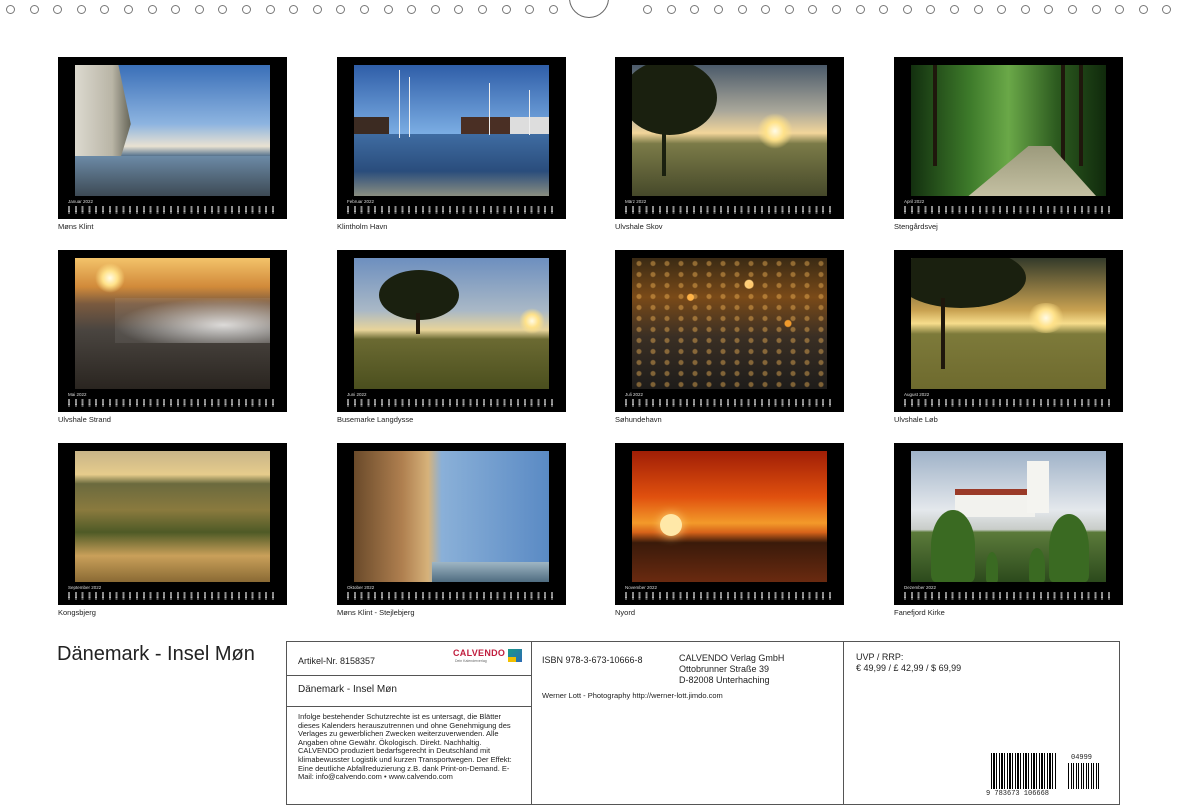 The image size is (1179, 808). Describe the element at coordinates (1082, 758) in the screenshot. I see `barcode-addon: 04999` at that location.